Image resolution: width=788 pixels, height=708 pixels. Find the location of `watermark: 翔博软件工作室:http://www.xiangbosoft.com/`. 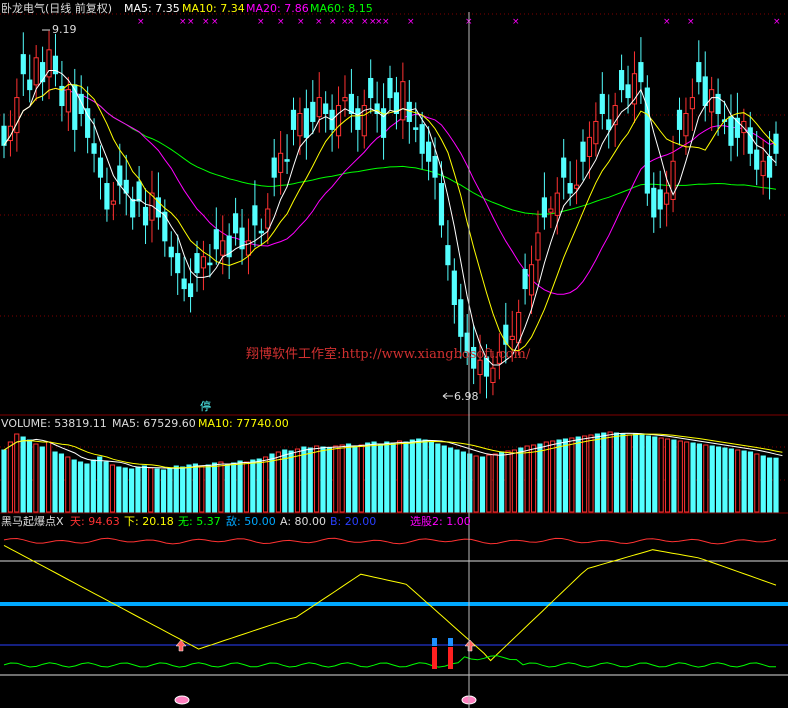

watermark: 翔博软件工作室:http://www.xiangbosoft.com/ is located at coordinates (388, 354).